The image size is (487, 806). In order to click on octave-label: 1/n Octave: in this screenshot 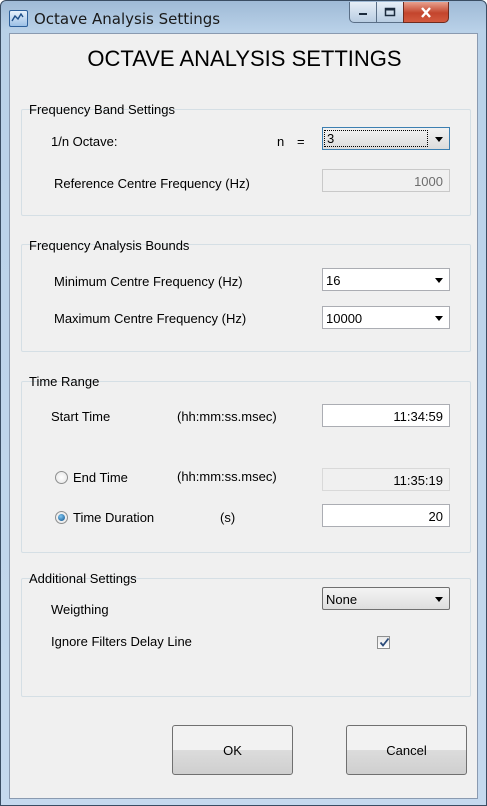, I will do `click(84, 141)`.